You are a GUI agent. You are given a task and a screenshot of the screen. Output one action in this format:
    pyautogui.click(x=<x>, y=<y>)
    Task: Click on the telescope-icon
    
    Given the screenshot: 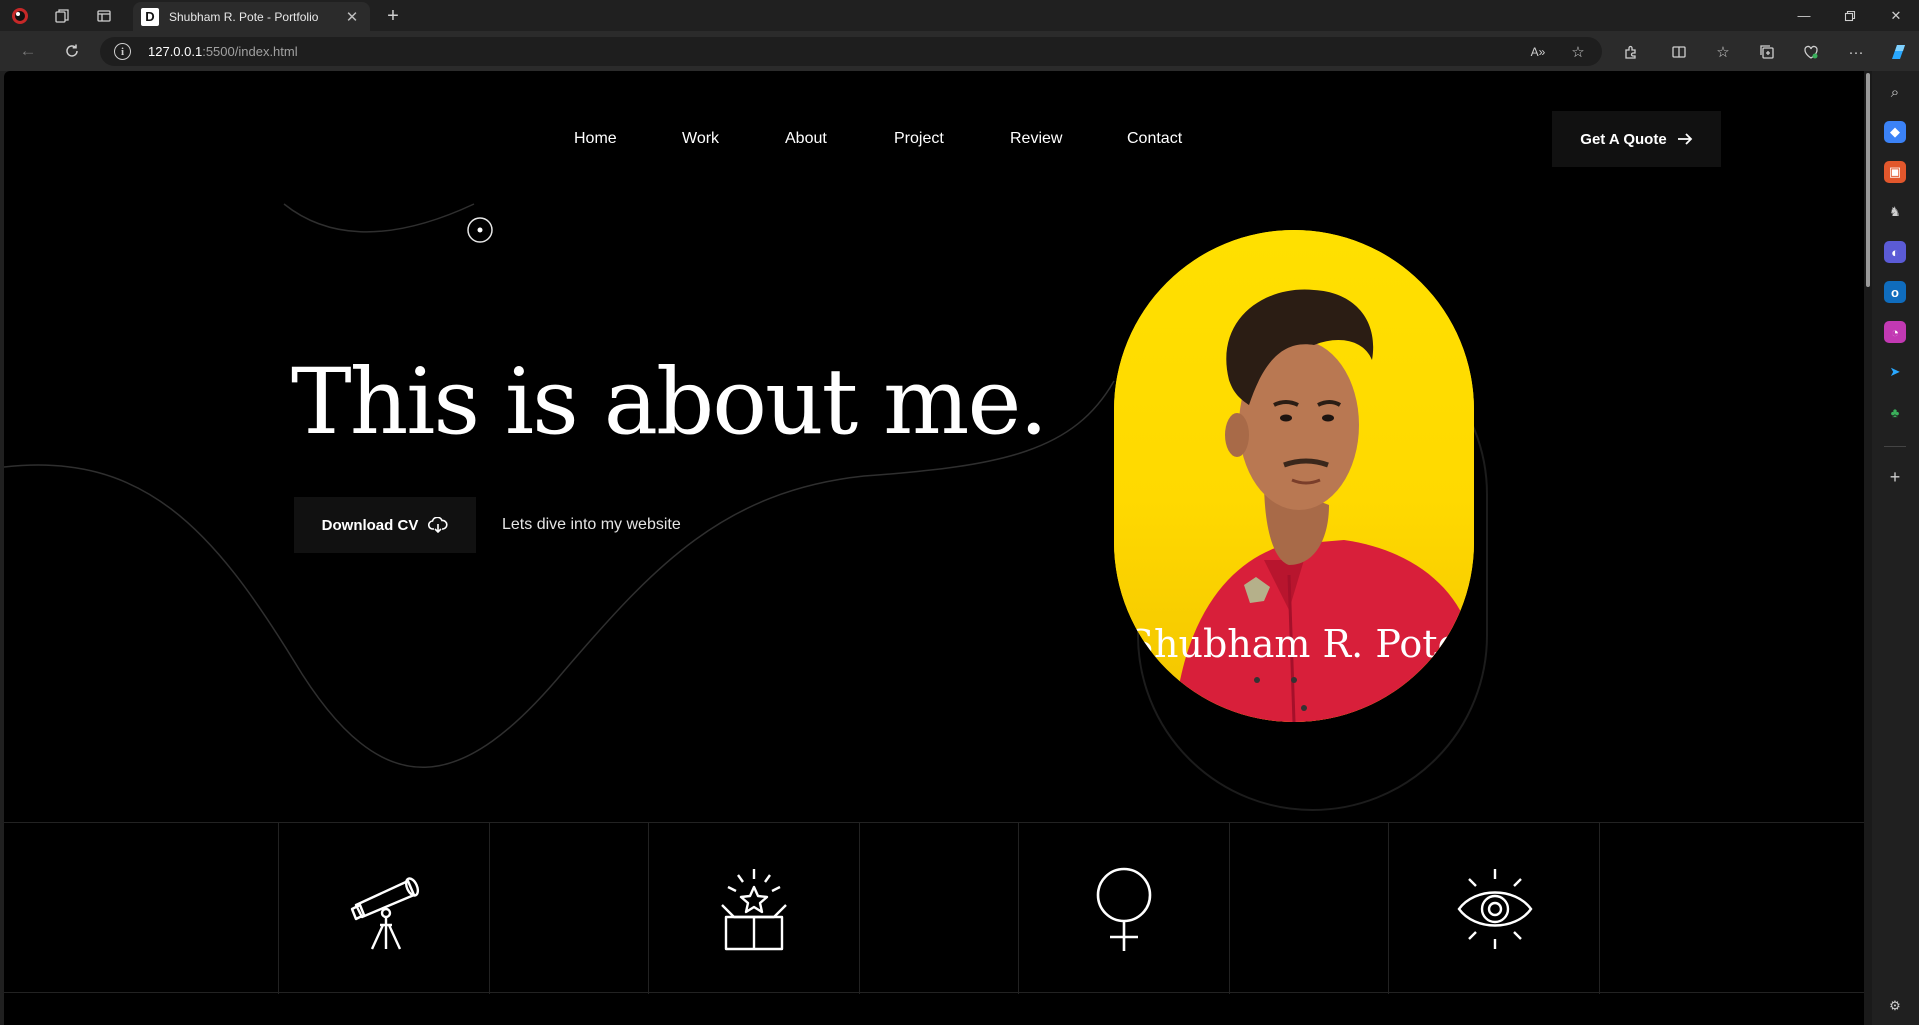 What is the action you would take?
    pyautogui.click(x=388, y=909)
    